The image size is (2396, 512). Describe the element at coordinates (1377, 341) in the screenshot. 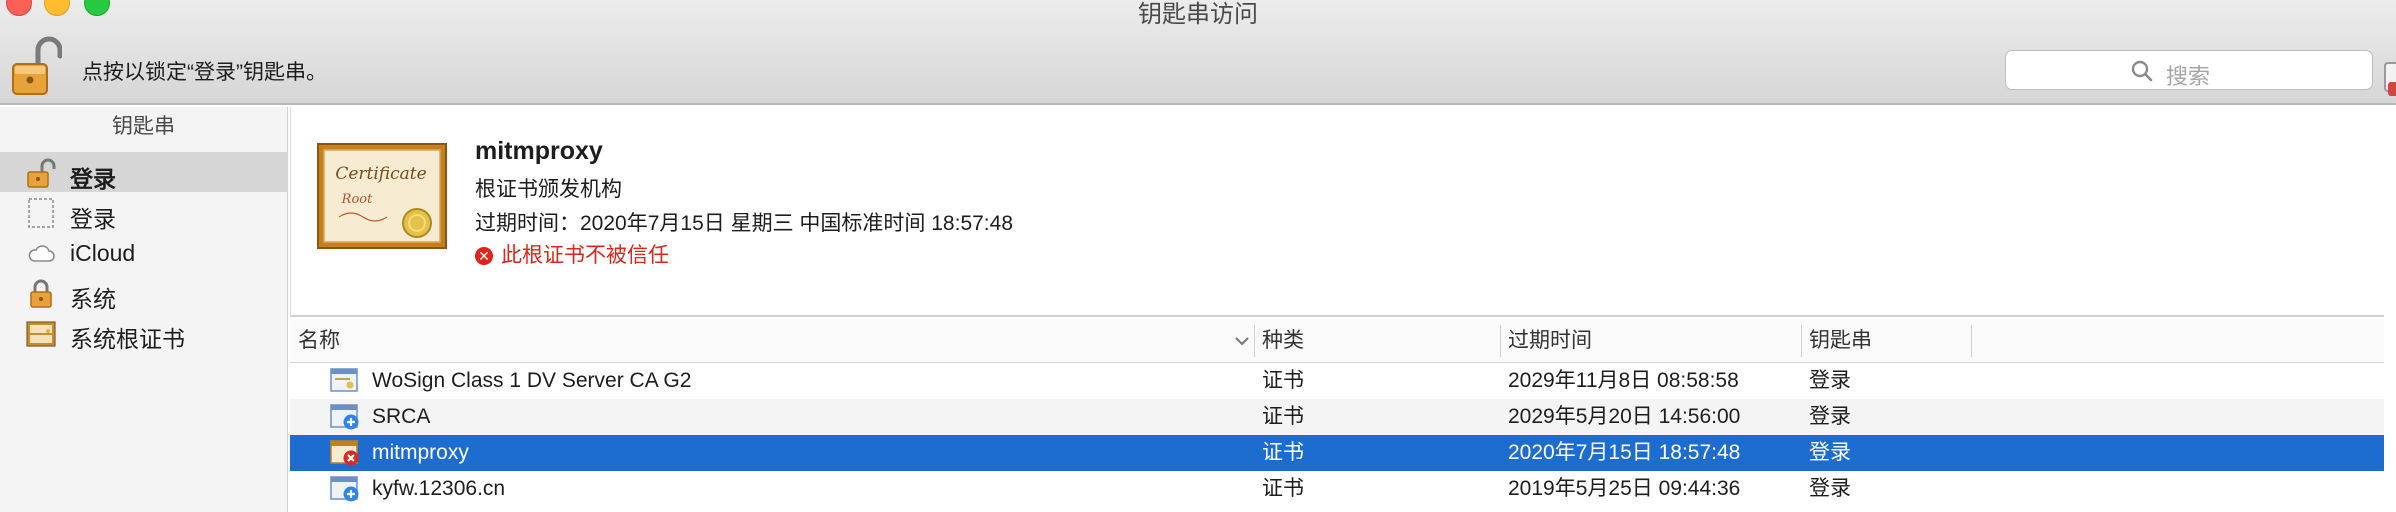

I see `column-header-kind: 种类` at that location.